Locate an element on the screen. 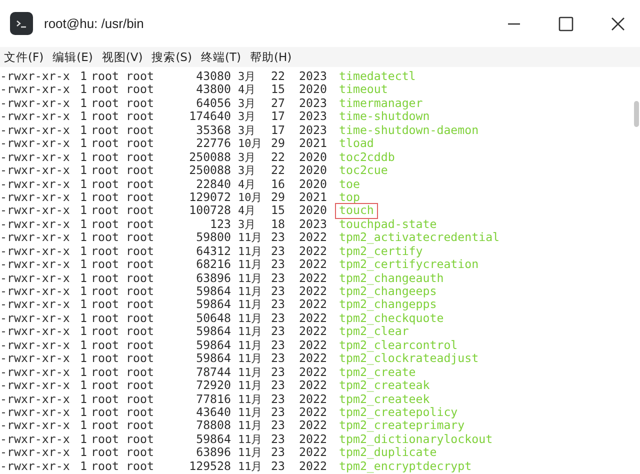  file-name: tpm2_createpolicy is located at coordinates (398, 413).